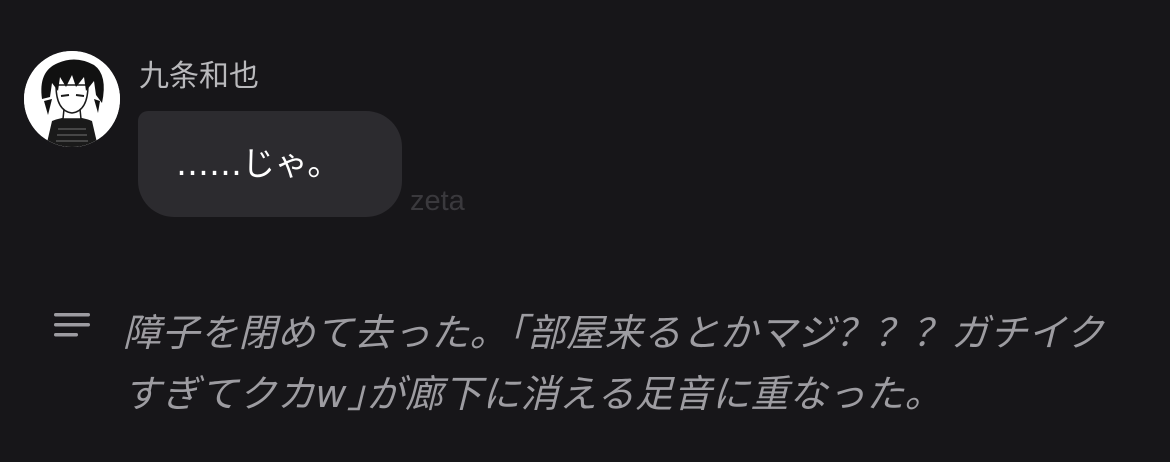 The width and height of the screenshot is (1170, 462). What do you see at coordinates (72, 326) in the screenshot?
I see `narration-lines-icon` at bounding box center [72, 326].